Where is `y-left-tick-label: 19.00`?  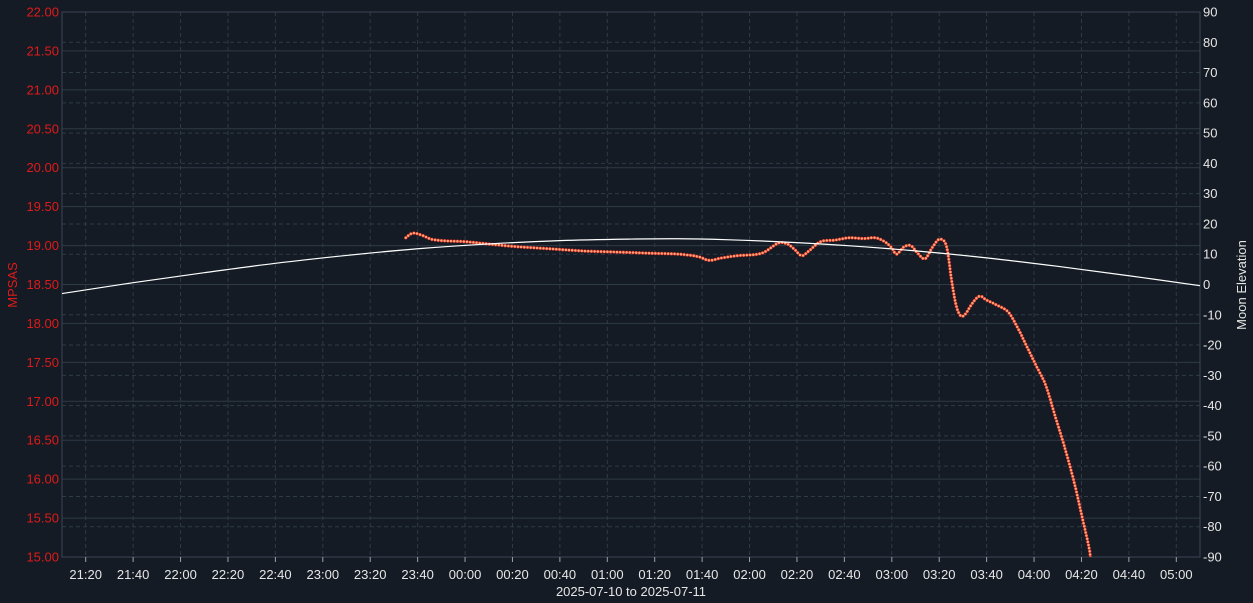 y-left-tick-label: 19.00 is located at coordinates (42, 245).